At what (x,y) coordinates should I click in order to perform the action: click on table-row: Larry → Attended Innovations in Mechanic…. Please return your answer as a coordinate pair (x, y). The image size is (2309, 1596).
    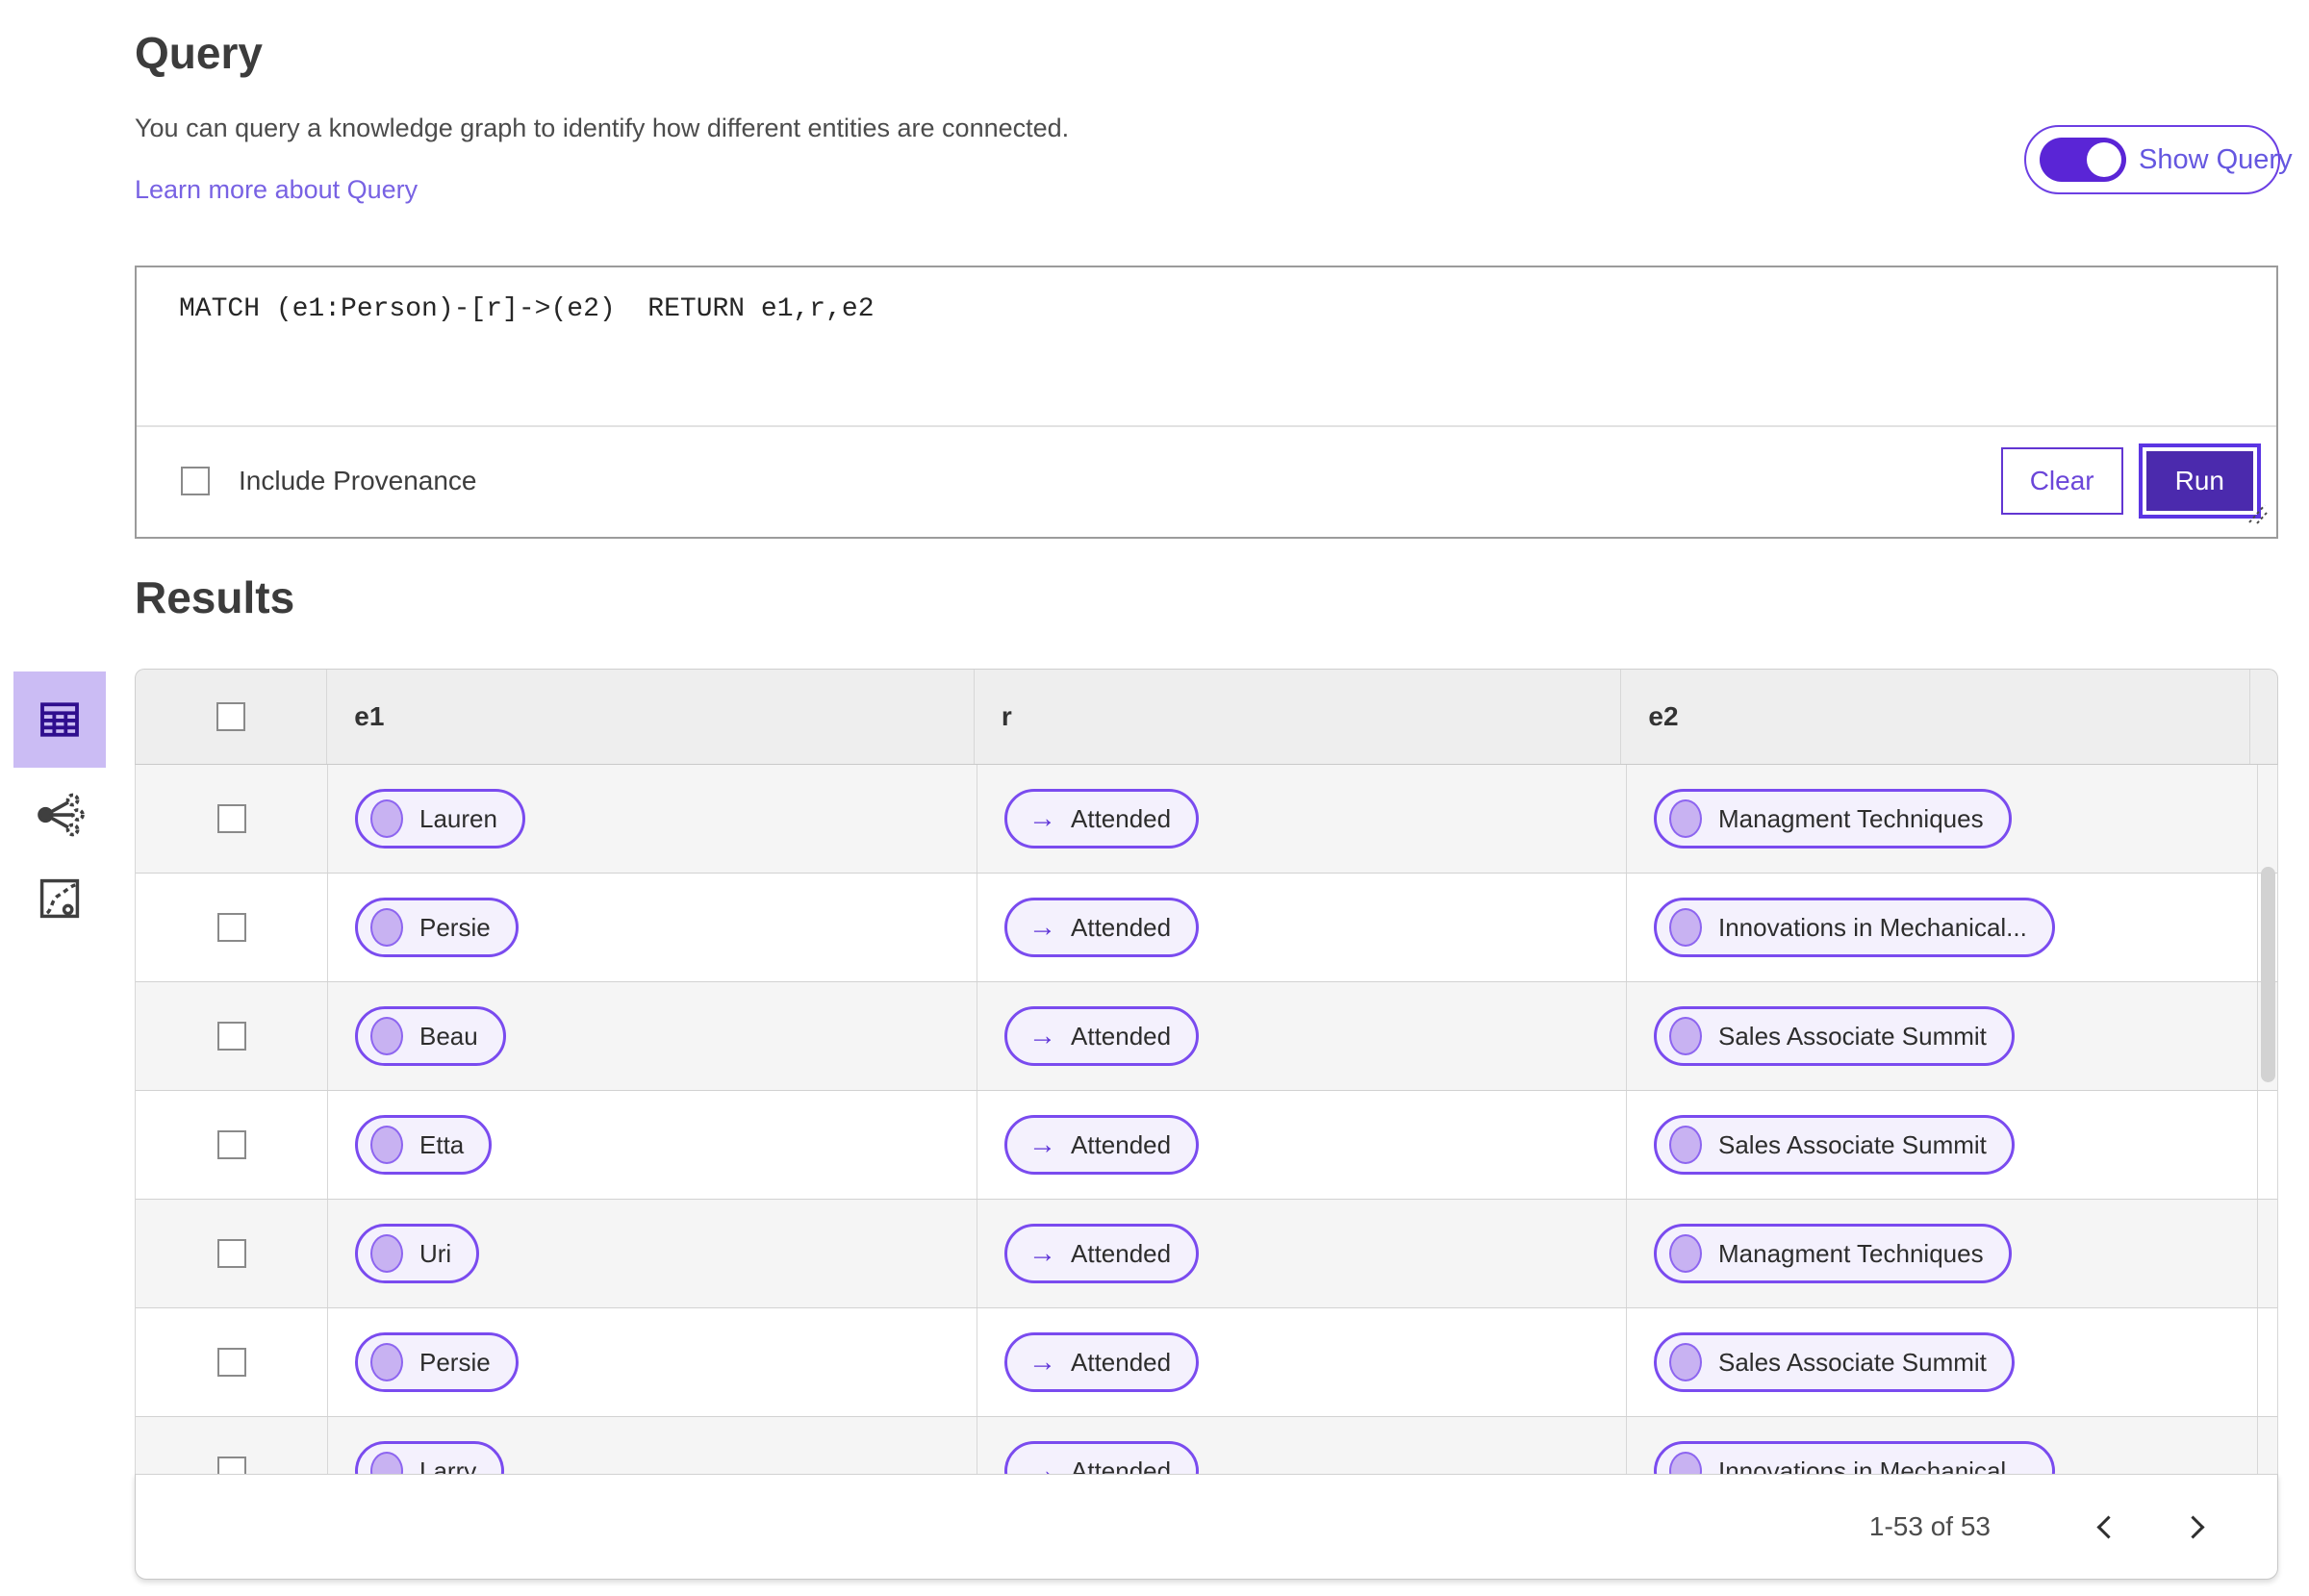
    Looking at the image, I should click on (1206, 1445).